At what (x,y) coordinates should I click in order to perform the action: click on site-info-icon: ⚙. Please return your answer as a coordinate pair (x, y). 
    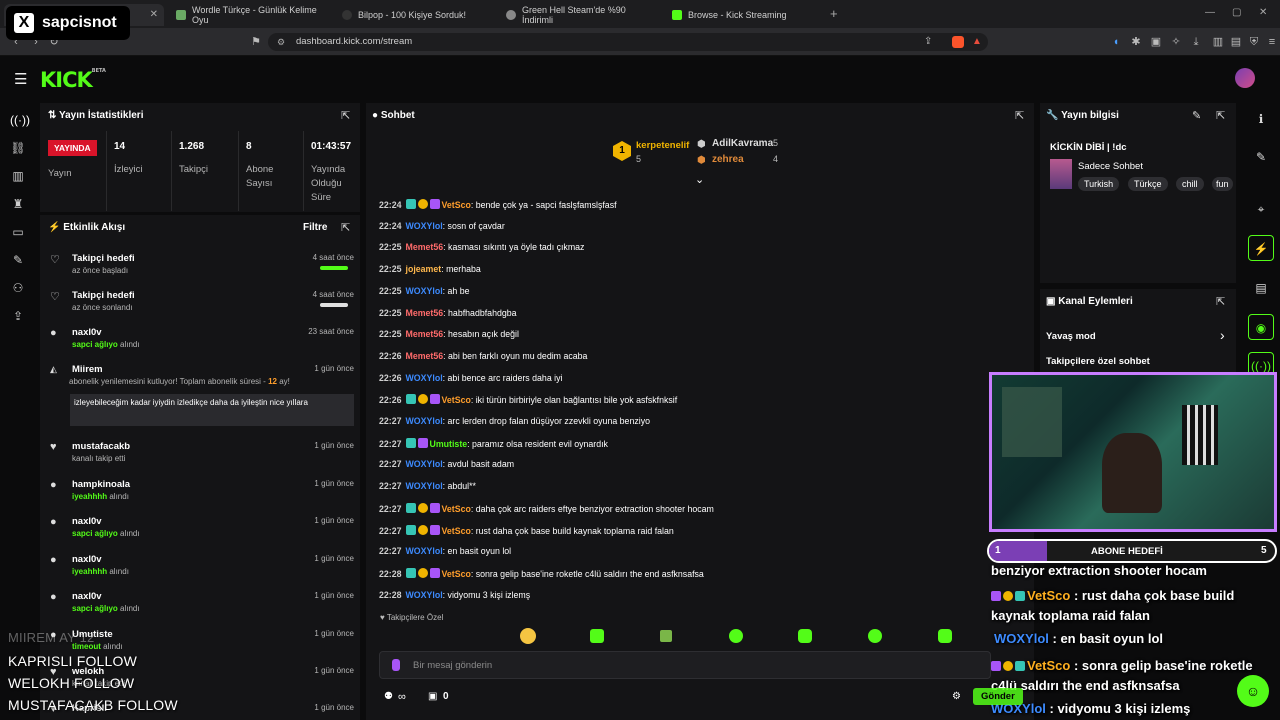
    Looking at the image, I should click on (281, 42).